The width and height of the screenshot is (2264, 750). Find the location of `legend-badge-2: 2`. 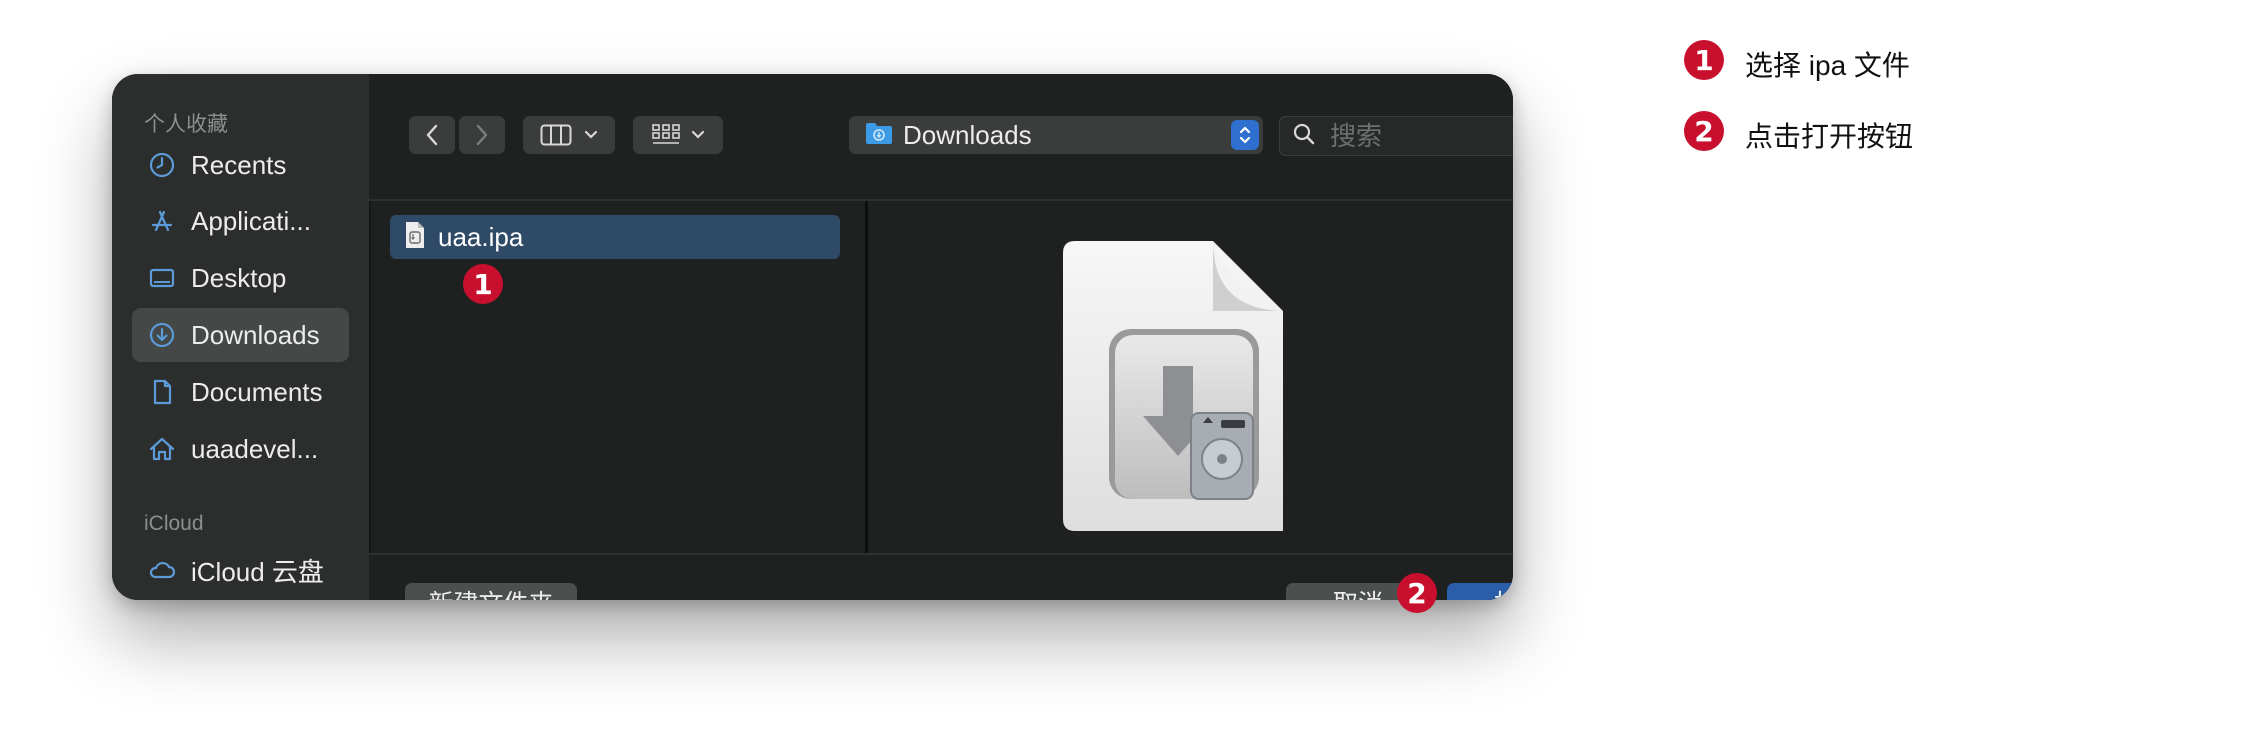

legend-badge-2: 2 is located at coordinates (1704, 131).